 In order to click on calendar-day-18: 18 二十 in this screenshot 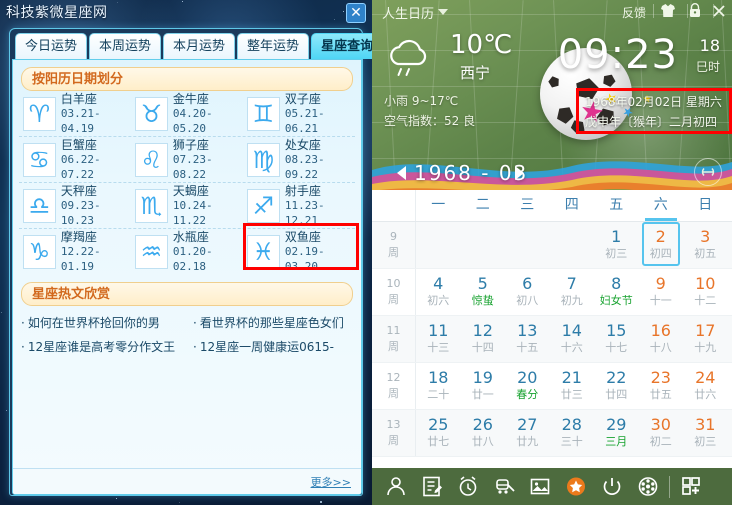, I will do `click(438, 386)`.